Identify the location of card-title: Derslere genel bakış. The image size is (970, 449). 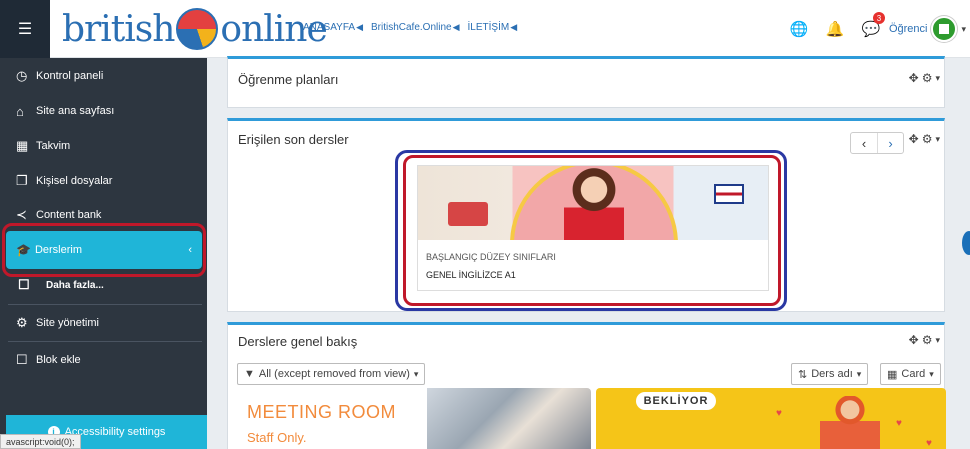
(298, 341).